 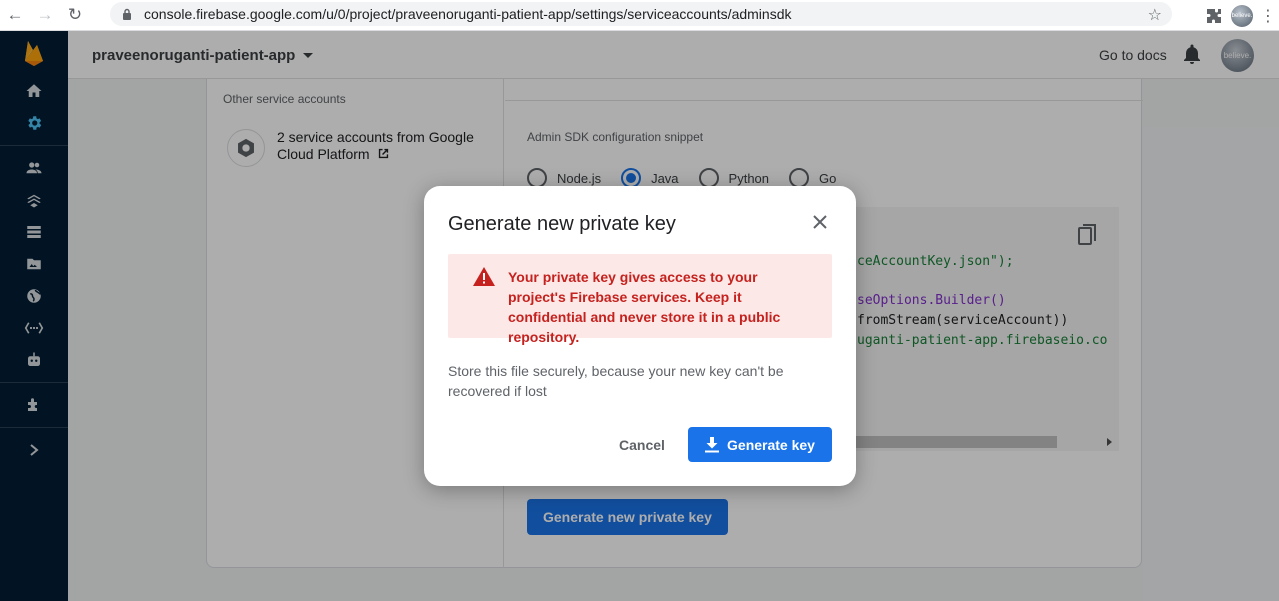 I want to click on download-icon, so click(x=712, y=444).